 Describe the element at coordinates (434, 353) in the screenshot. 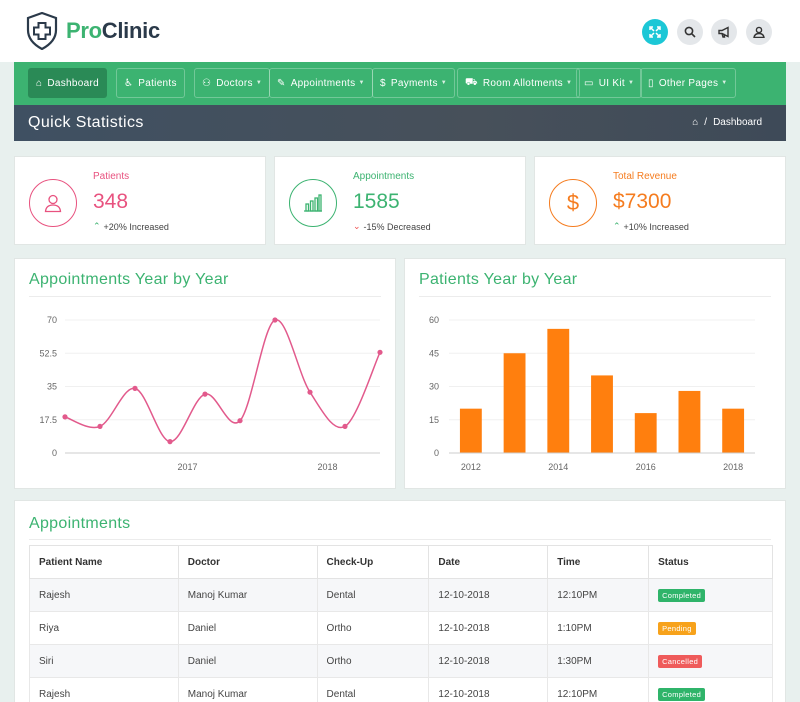

I see `y-tick-label: 45` at that location.